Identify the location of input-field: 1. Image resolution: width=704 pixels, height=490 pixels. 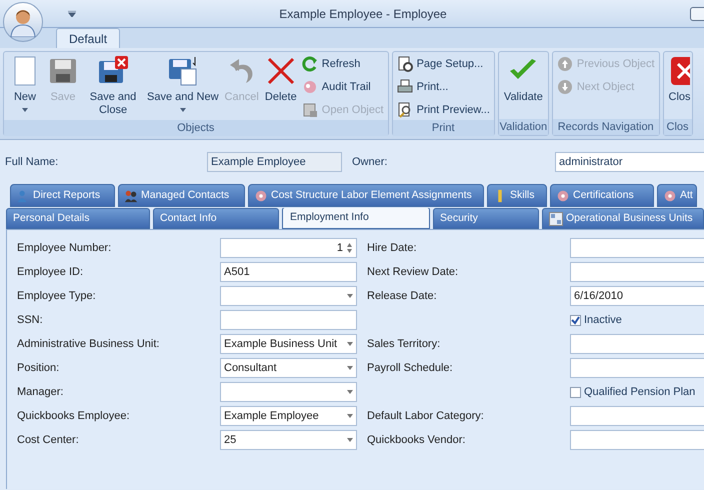
(288, 248).